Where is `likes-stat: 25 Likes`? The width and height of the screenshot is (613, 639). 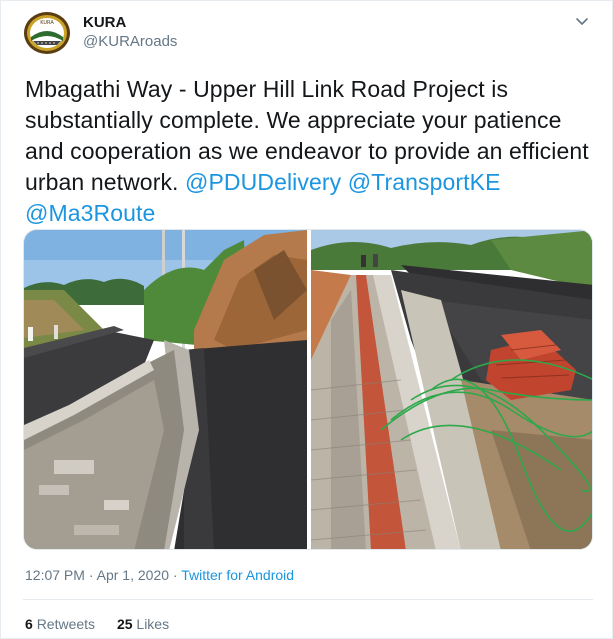
likes-stat: 25 Likes is located at coordinates (143, 624).